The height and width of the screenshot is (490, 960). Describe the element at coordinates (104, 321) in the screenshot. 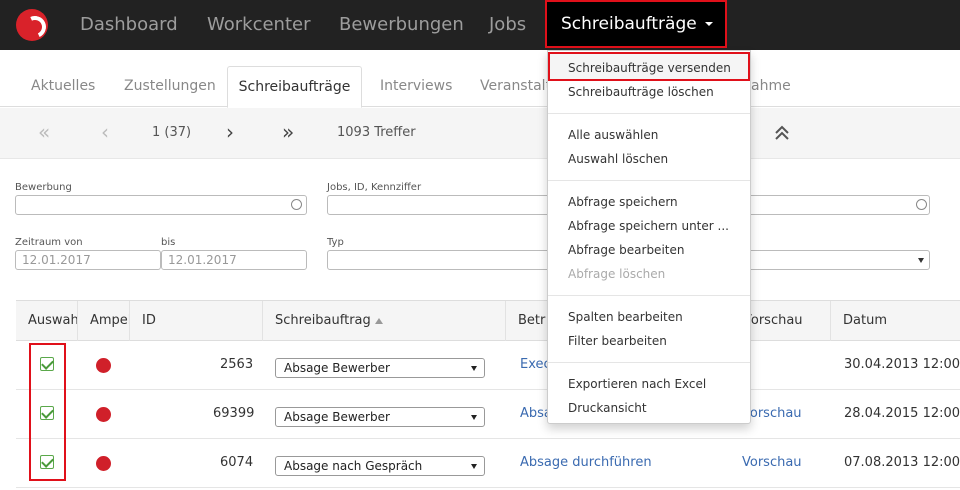

I see `col-ampel: Ampel` at that location.